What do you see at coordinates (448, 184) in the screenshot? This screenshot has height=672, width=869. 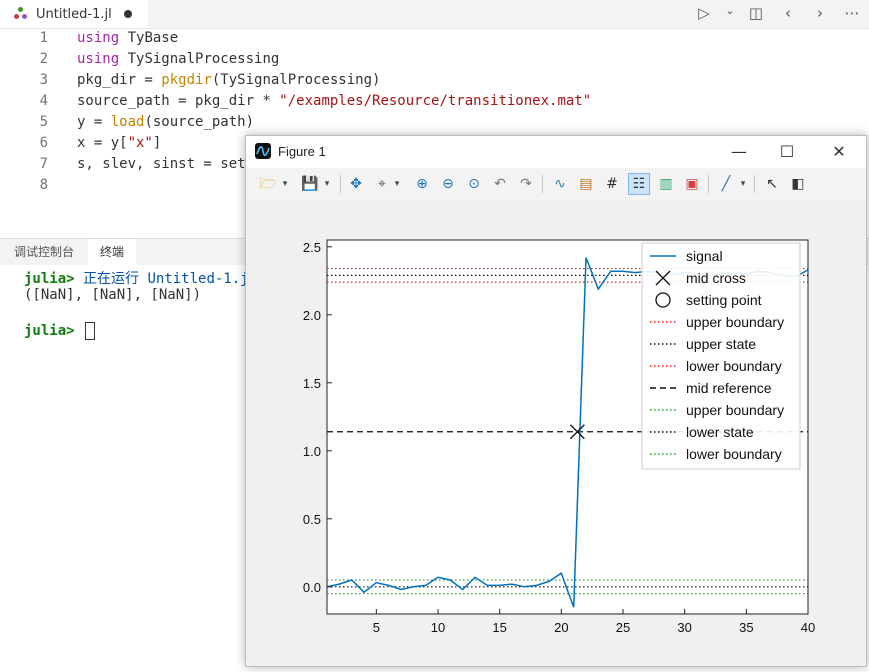 I see `zoom-out-icon: ⊖` at bounding box center [448, 184].